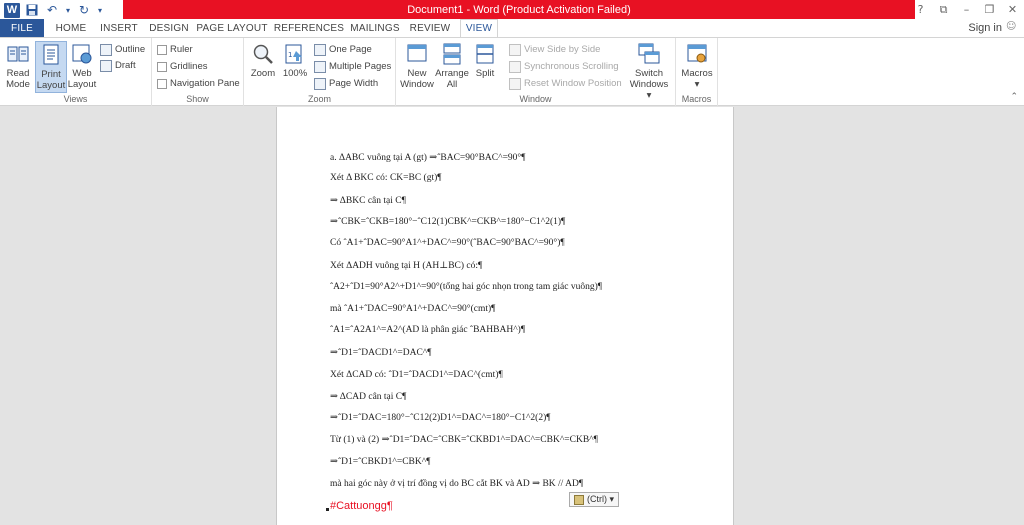 The width and height of the screenshot is (1024, 525). I want to click on switch-windows-label-1: Switch, so click(649, 73).